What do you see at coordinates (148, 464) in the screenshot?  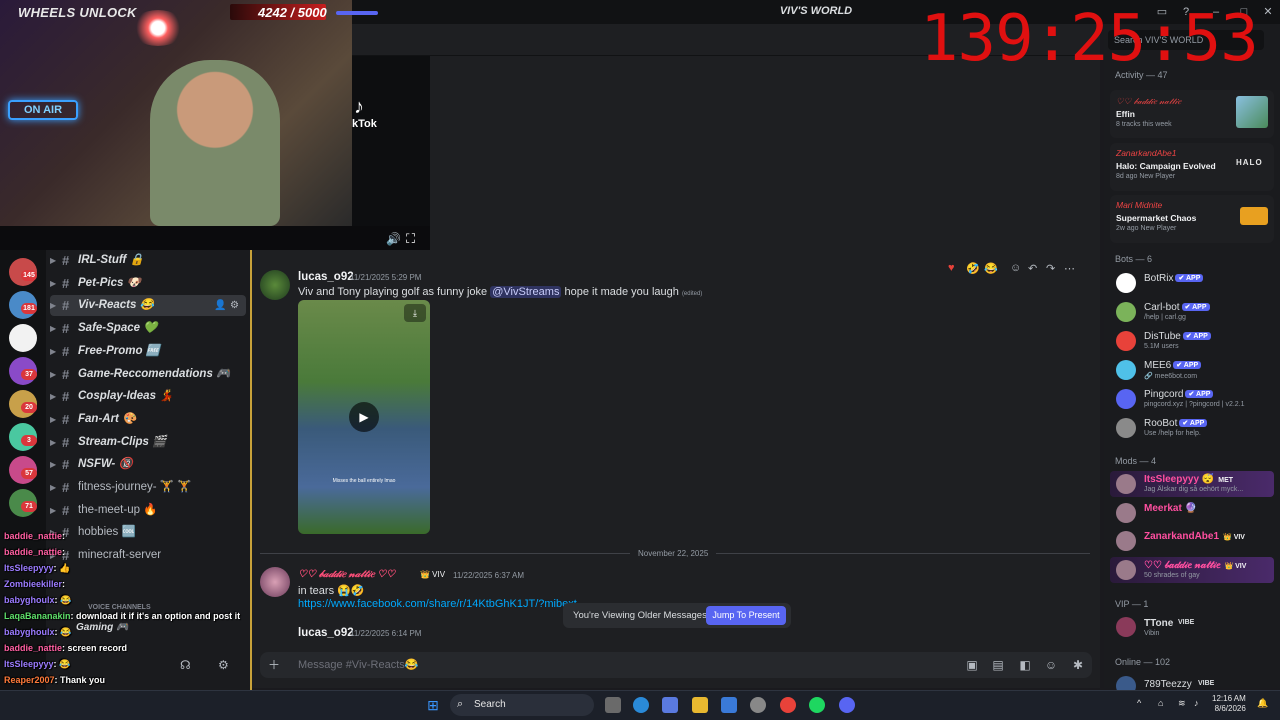 I see `channel-item: ▶ # NSFW- 🔞` at bounding box center [148, 464].